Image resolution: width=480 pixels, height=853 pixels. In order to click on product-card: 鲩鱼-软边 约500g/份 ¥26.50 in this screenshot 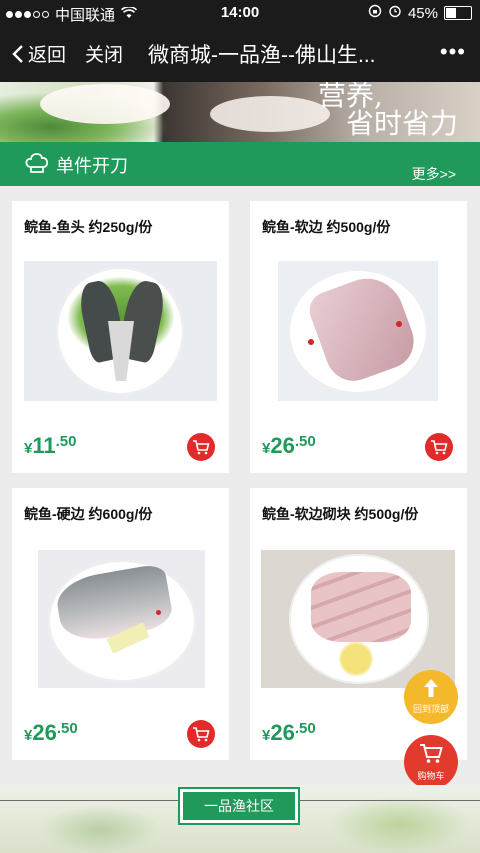, I will do `click(358, 337)`.